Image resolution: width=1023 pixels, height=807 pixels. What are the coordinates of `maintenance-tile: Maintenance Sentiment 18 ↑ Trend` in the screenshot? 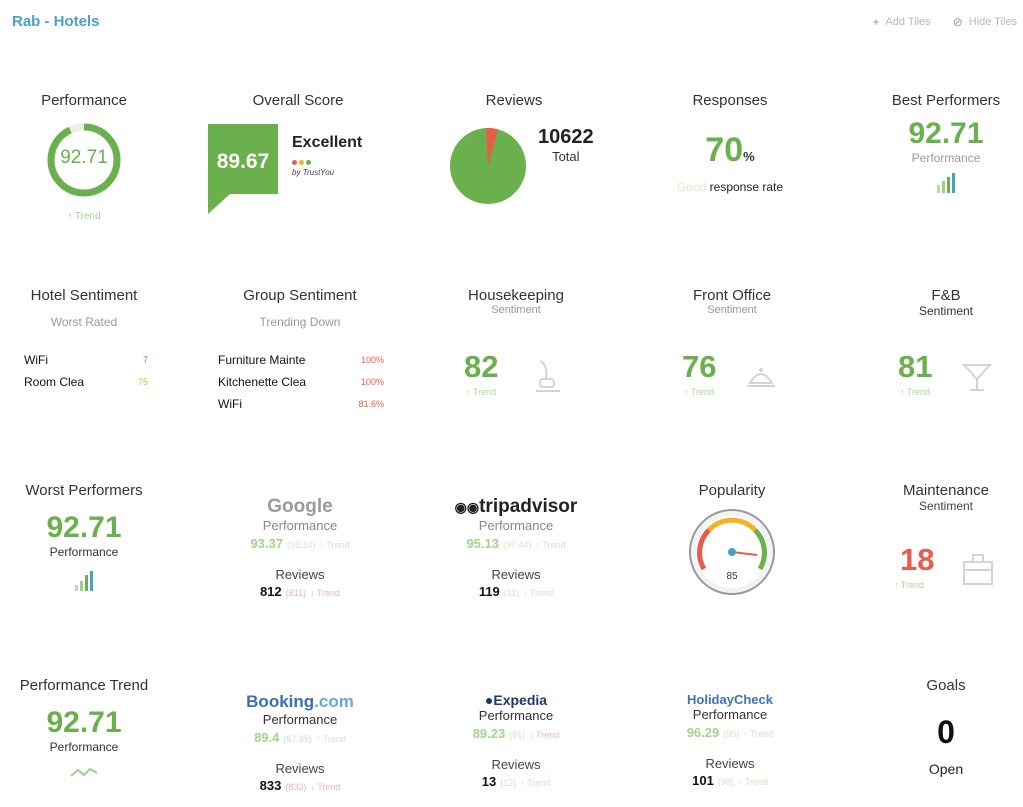 It's located at (933, 557).